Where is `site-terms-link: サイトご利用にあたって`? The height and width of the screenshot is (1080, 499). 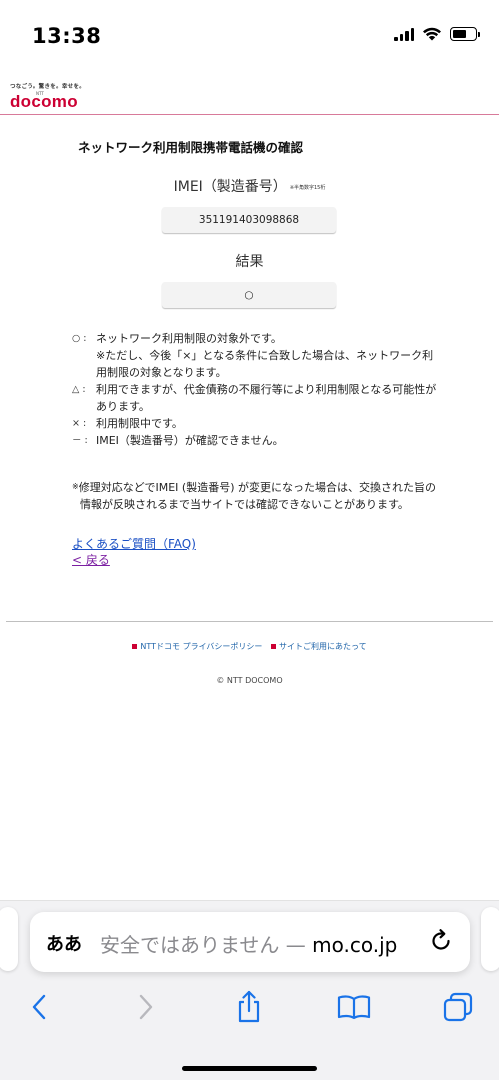 site-terms-link: サイトご利用にあたって is located at coordinates (318, 646).